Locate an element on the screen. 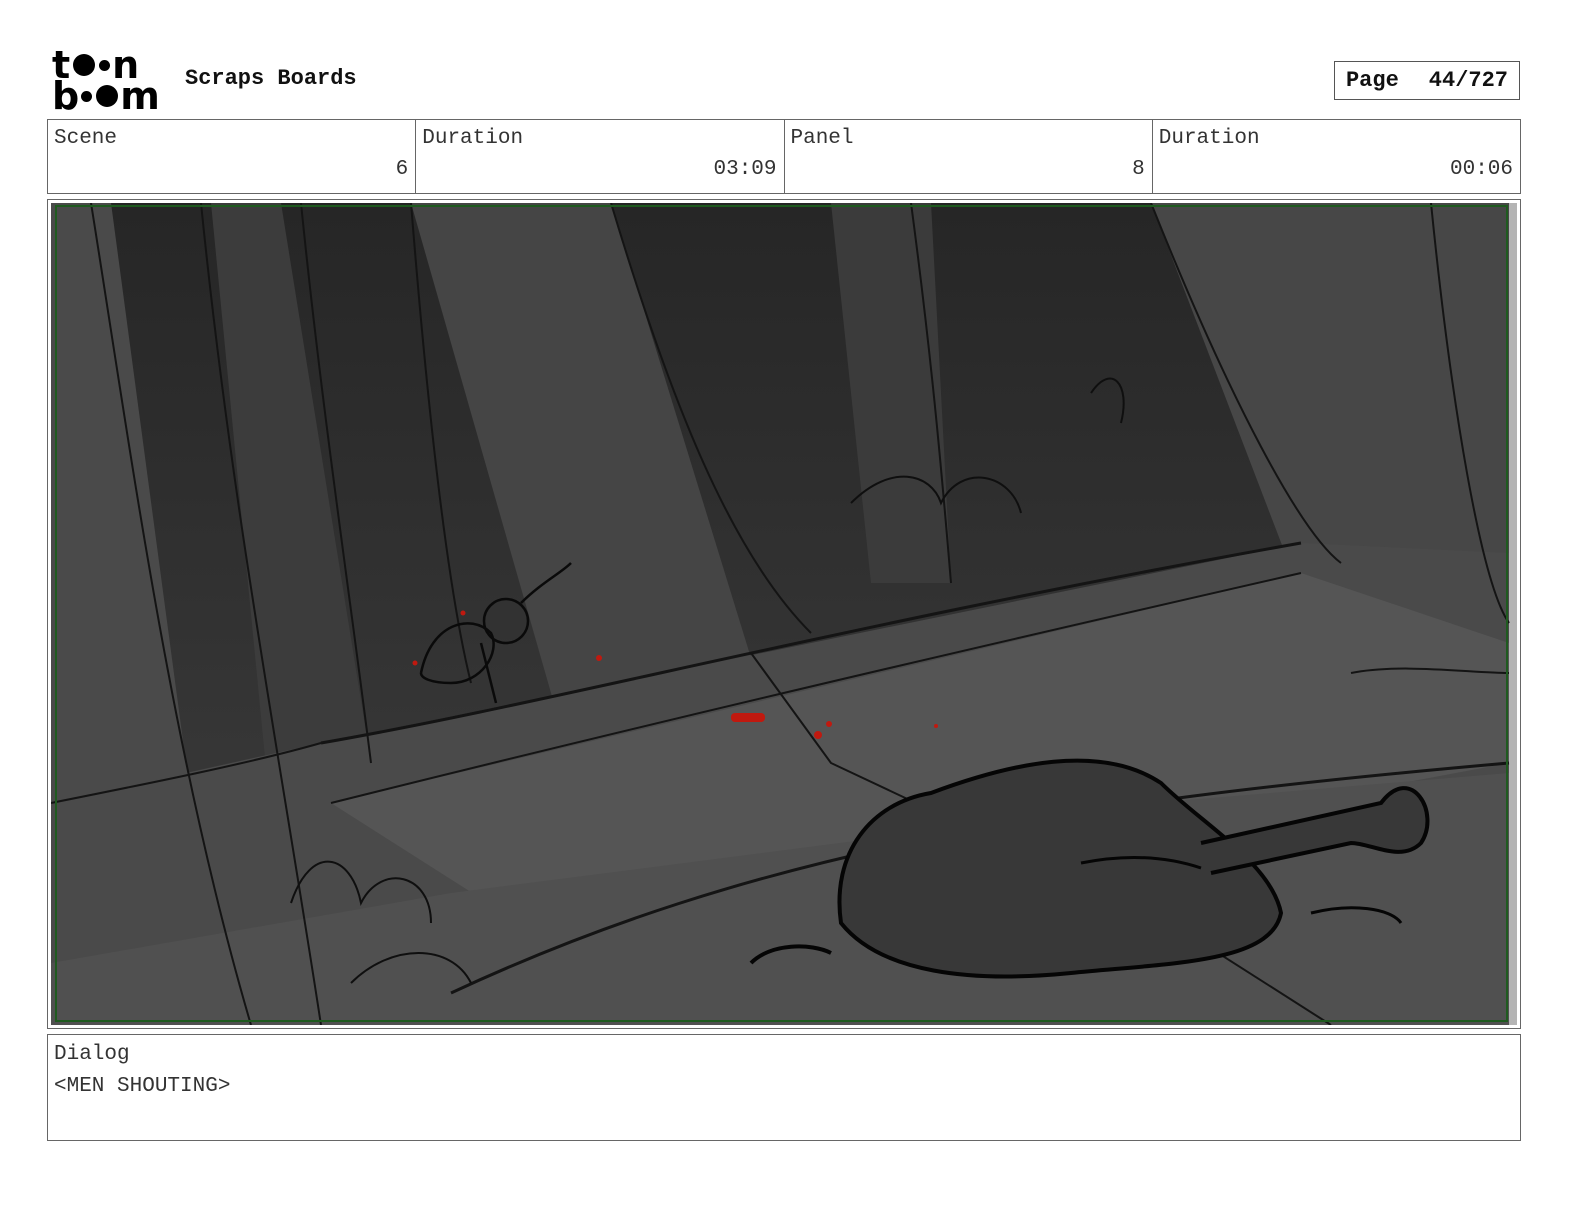 The image size is (1584, 1224). panel-label: Panel is located at coordinates (822, 138).